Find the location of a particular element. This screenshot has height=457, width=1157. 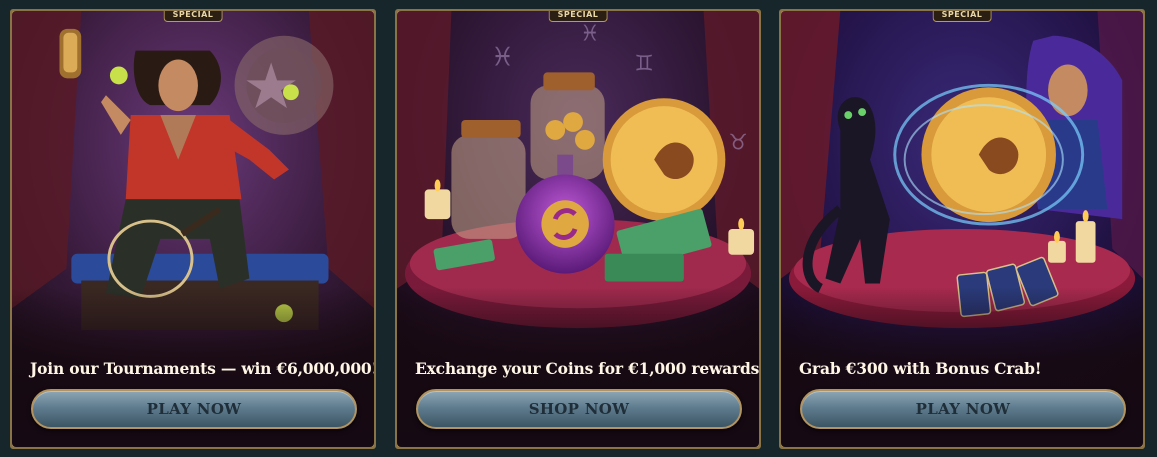

card-title: Join our Tournaments — win €6,000,000! is located at coordinates (203, 368).